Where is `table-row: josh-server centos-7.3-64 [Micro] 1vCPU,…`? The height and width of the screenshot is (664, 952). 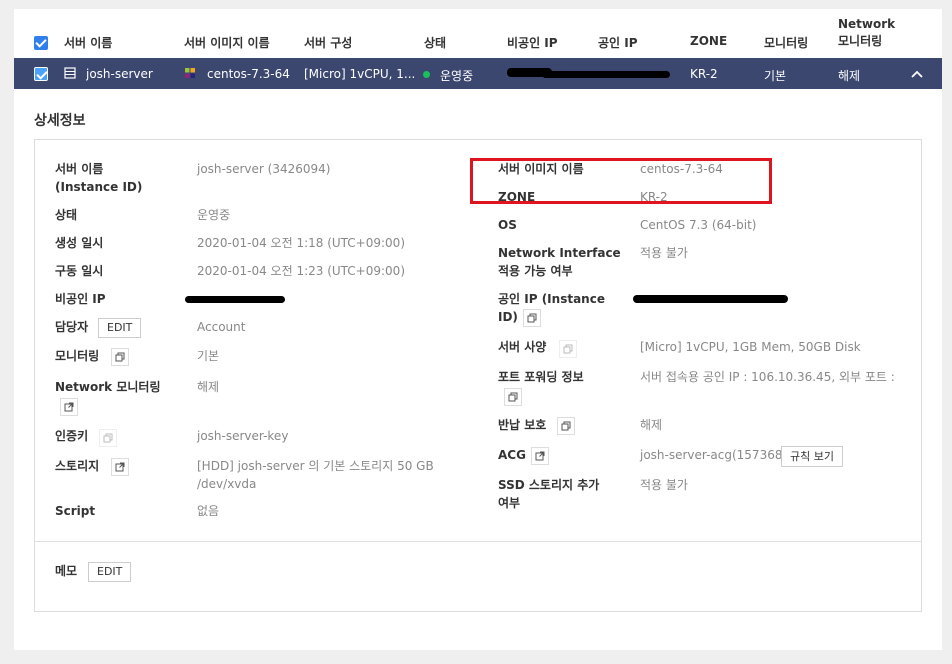
table-row: josh-server centos-7.3-64 [Micro] 1vCPU,… is located at coordinates (478, 73).